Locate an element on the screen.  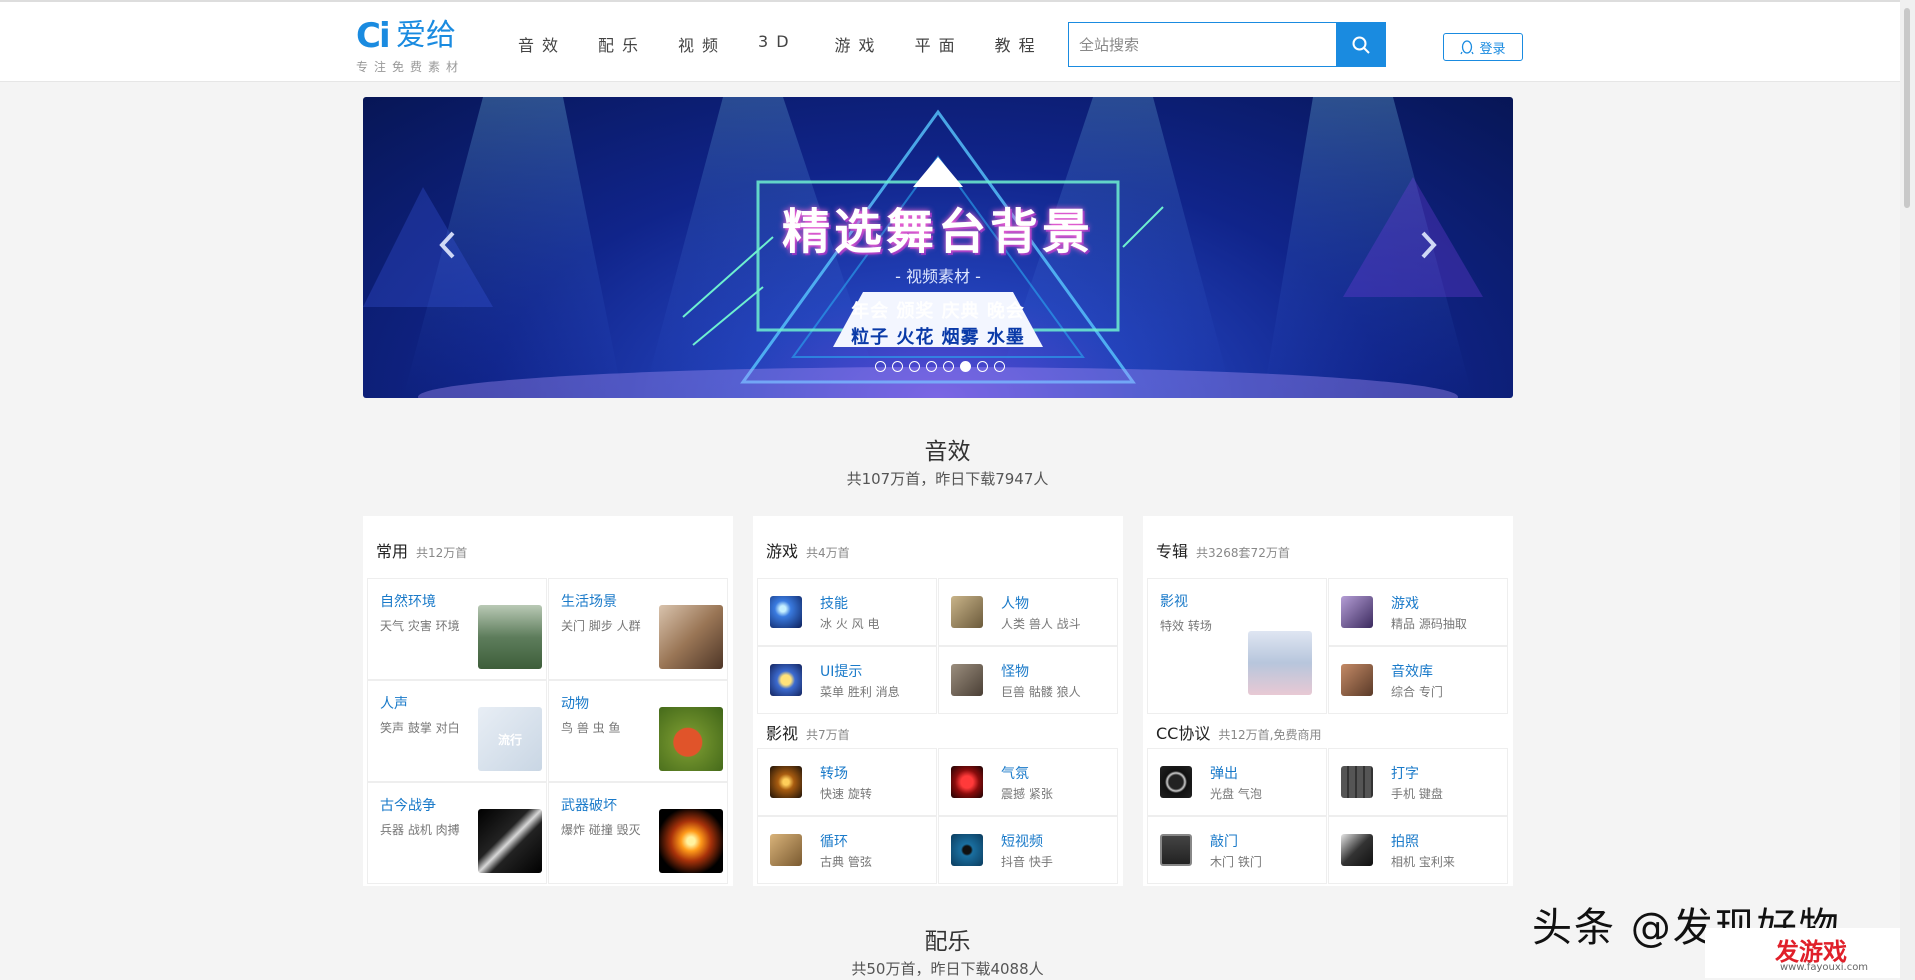
album-game: 游戏 精品 源码抽取 is located at coordinates (1418, 612).